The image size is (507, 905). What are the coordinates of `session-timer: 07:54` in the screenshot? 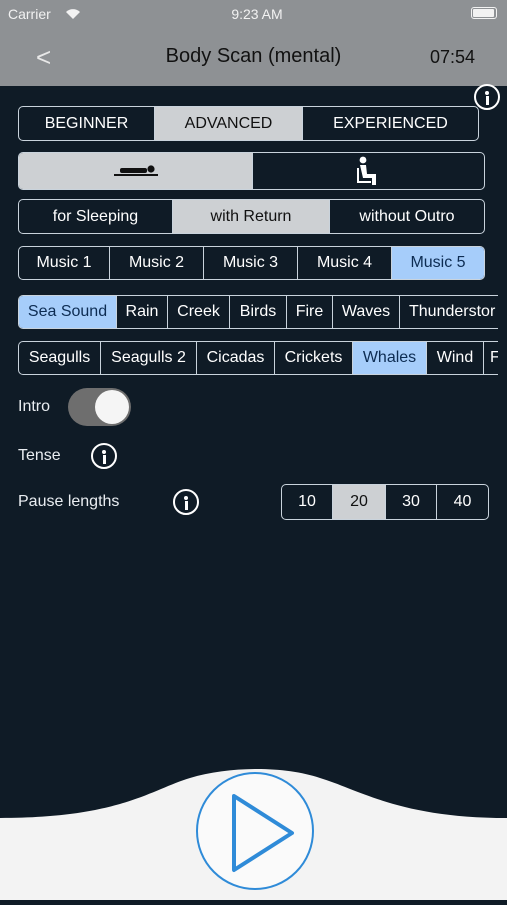 It's located at (453, 57).